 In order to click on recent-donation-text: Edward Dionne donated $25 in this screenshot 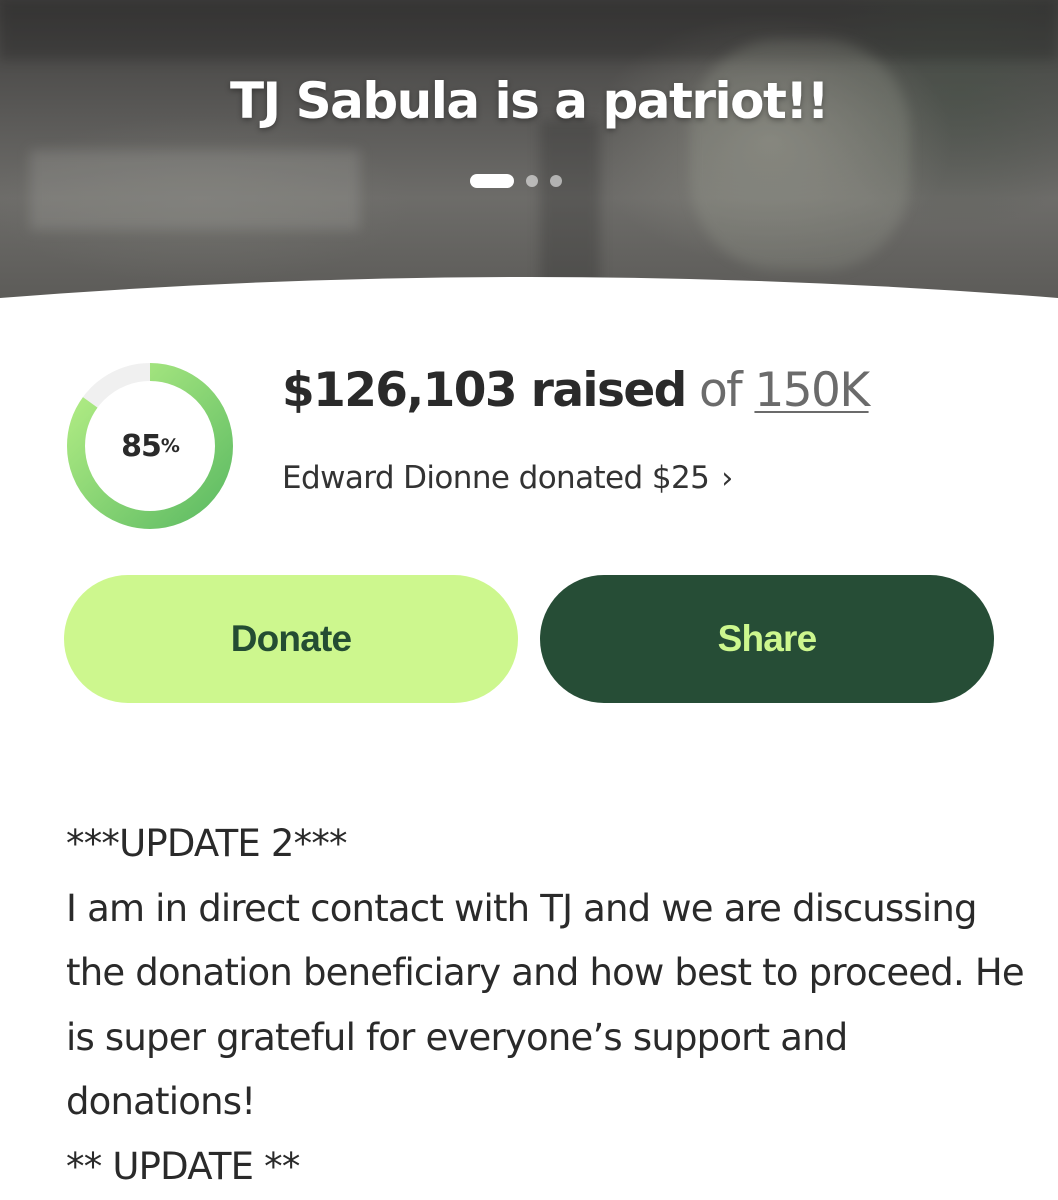, I will do `click(496, 478)`.